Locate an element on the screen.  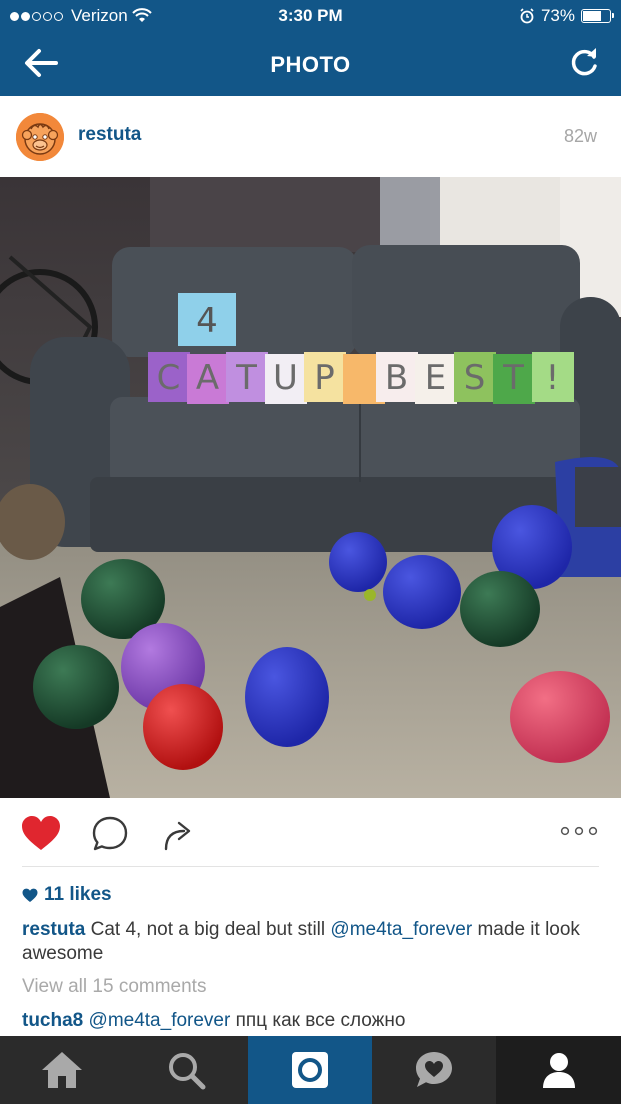
avatar is located at coordinates (40, 137).